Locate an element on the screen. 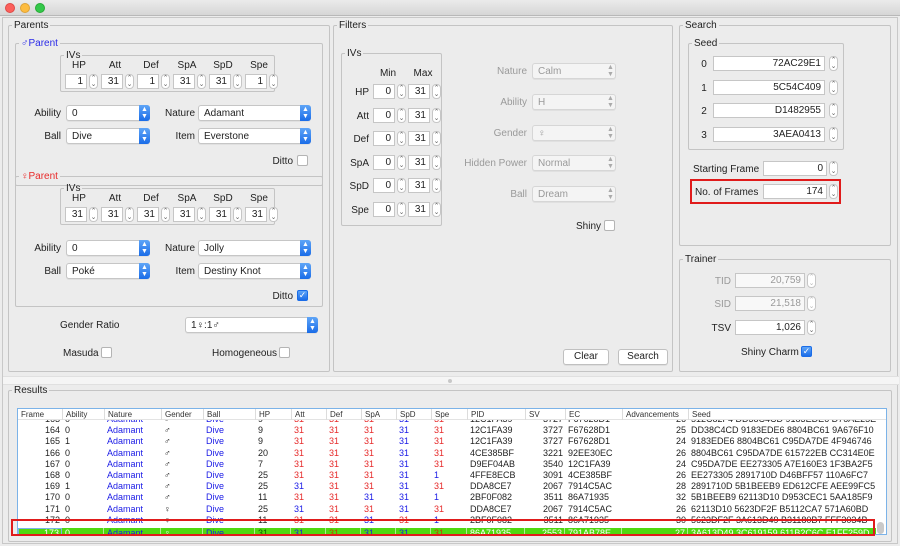 The height and width of the screenshot is (546, 900). filter-ball-select: Dream ▲ ▼ is located at coordinates (574, 194).